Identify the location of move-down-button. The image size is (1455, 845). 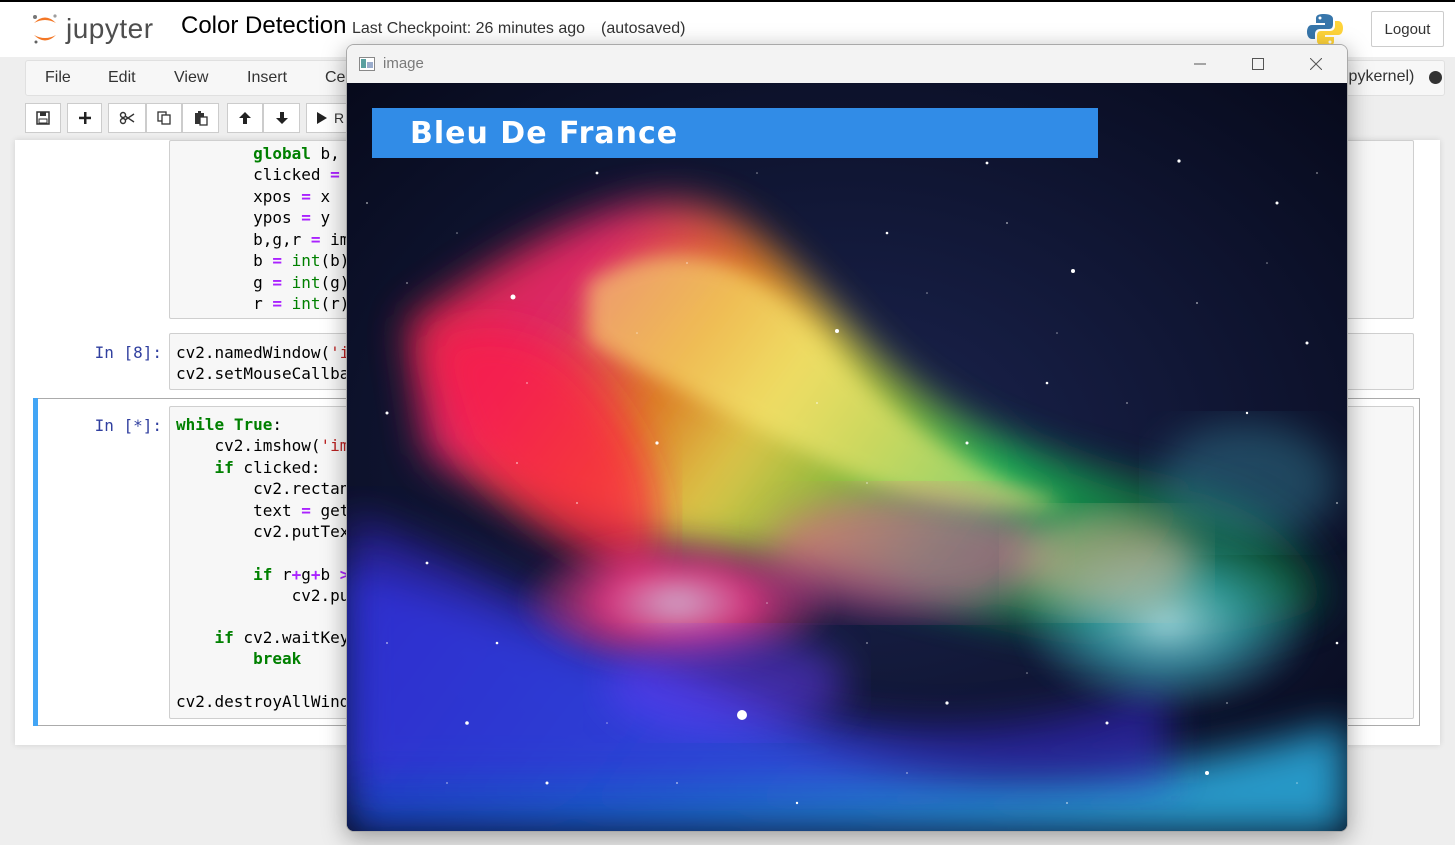
(281, 118).